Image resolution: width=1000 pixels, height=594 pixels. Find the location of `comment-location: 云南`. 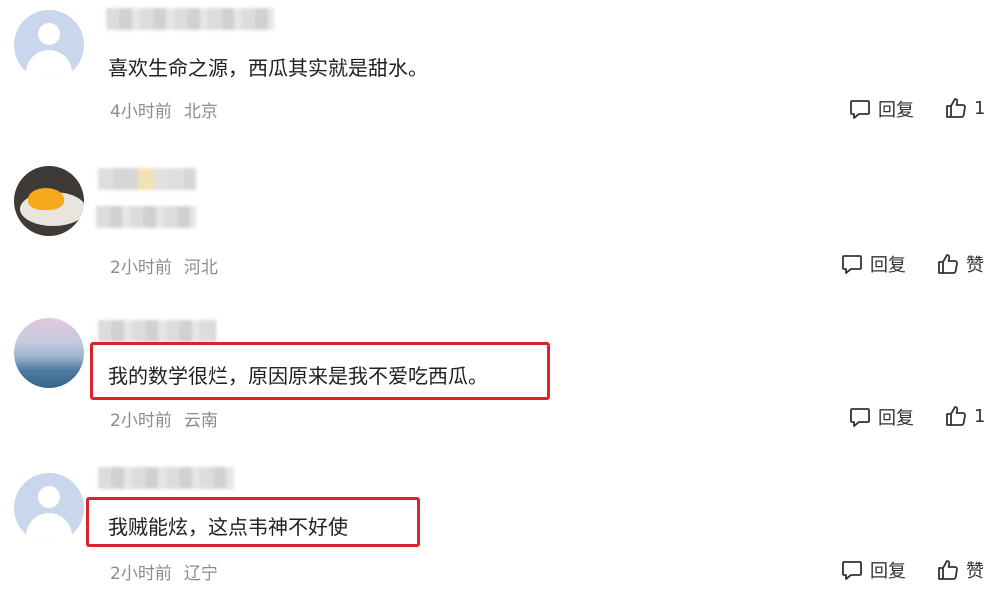

comment-location: 云南 is located at coordinates (200, 421).